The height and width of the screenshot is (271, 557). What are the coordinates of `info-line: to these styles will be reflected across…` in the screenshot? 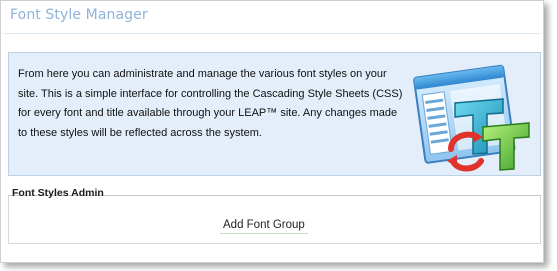 It's located at (140, 132).